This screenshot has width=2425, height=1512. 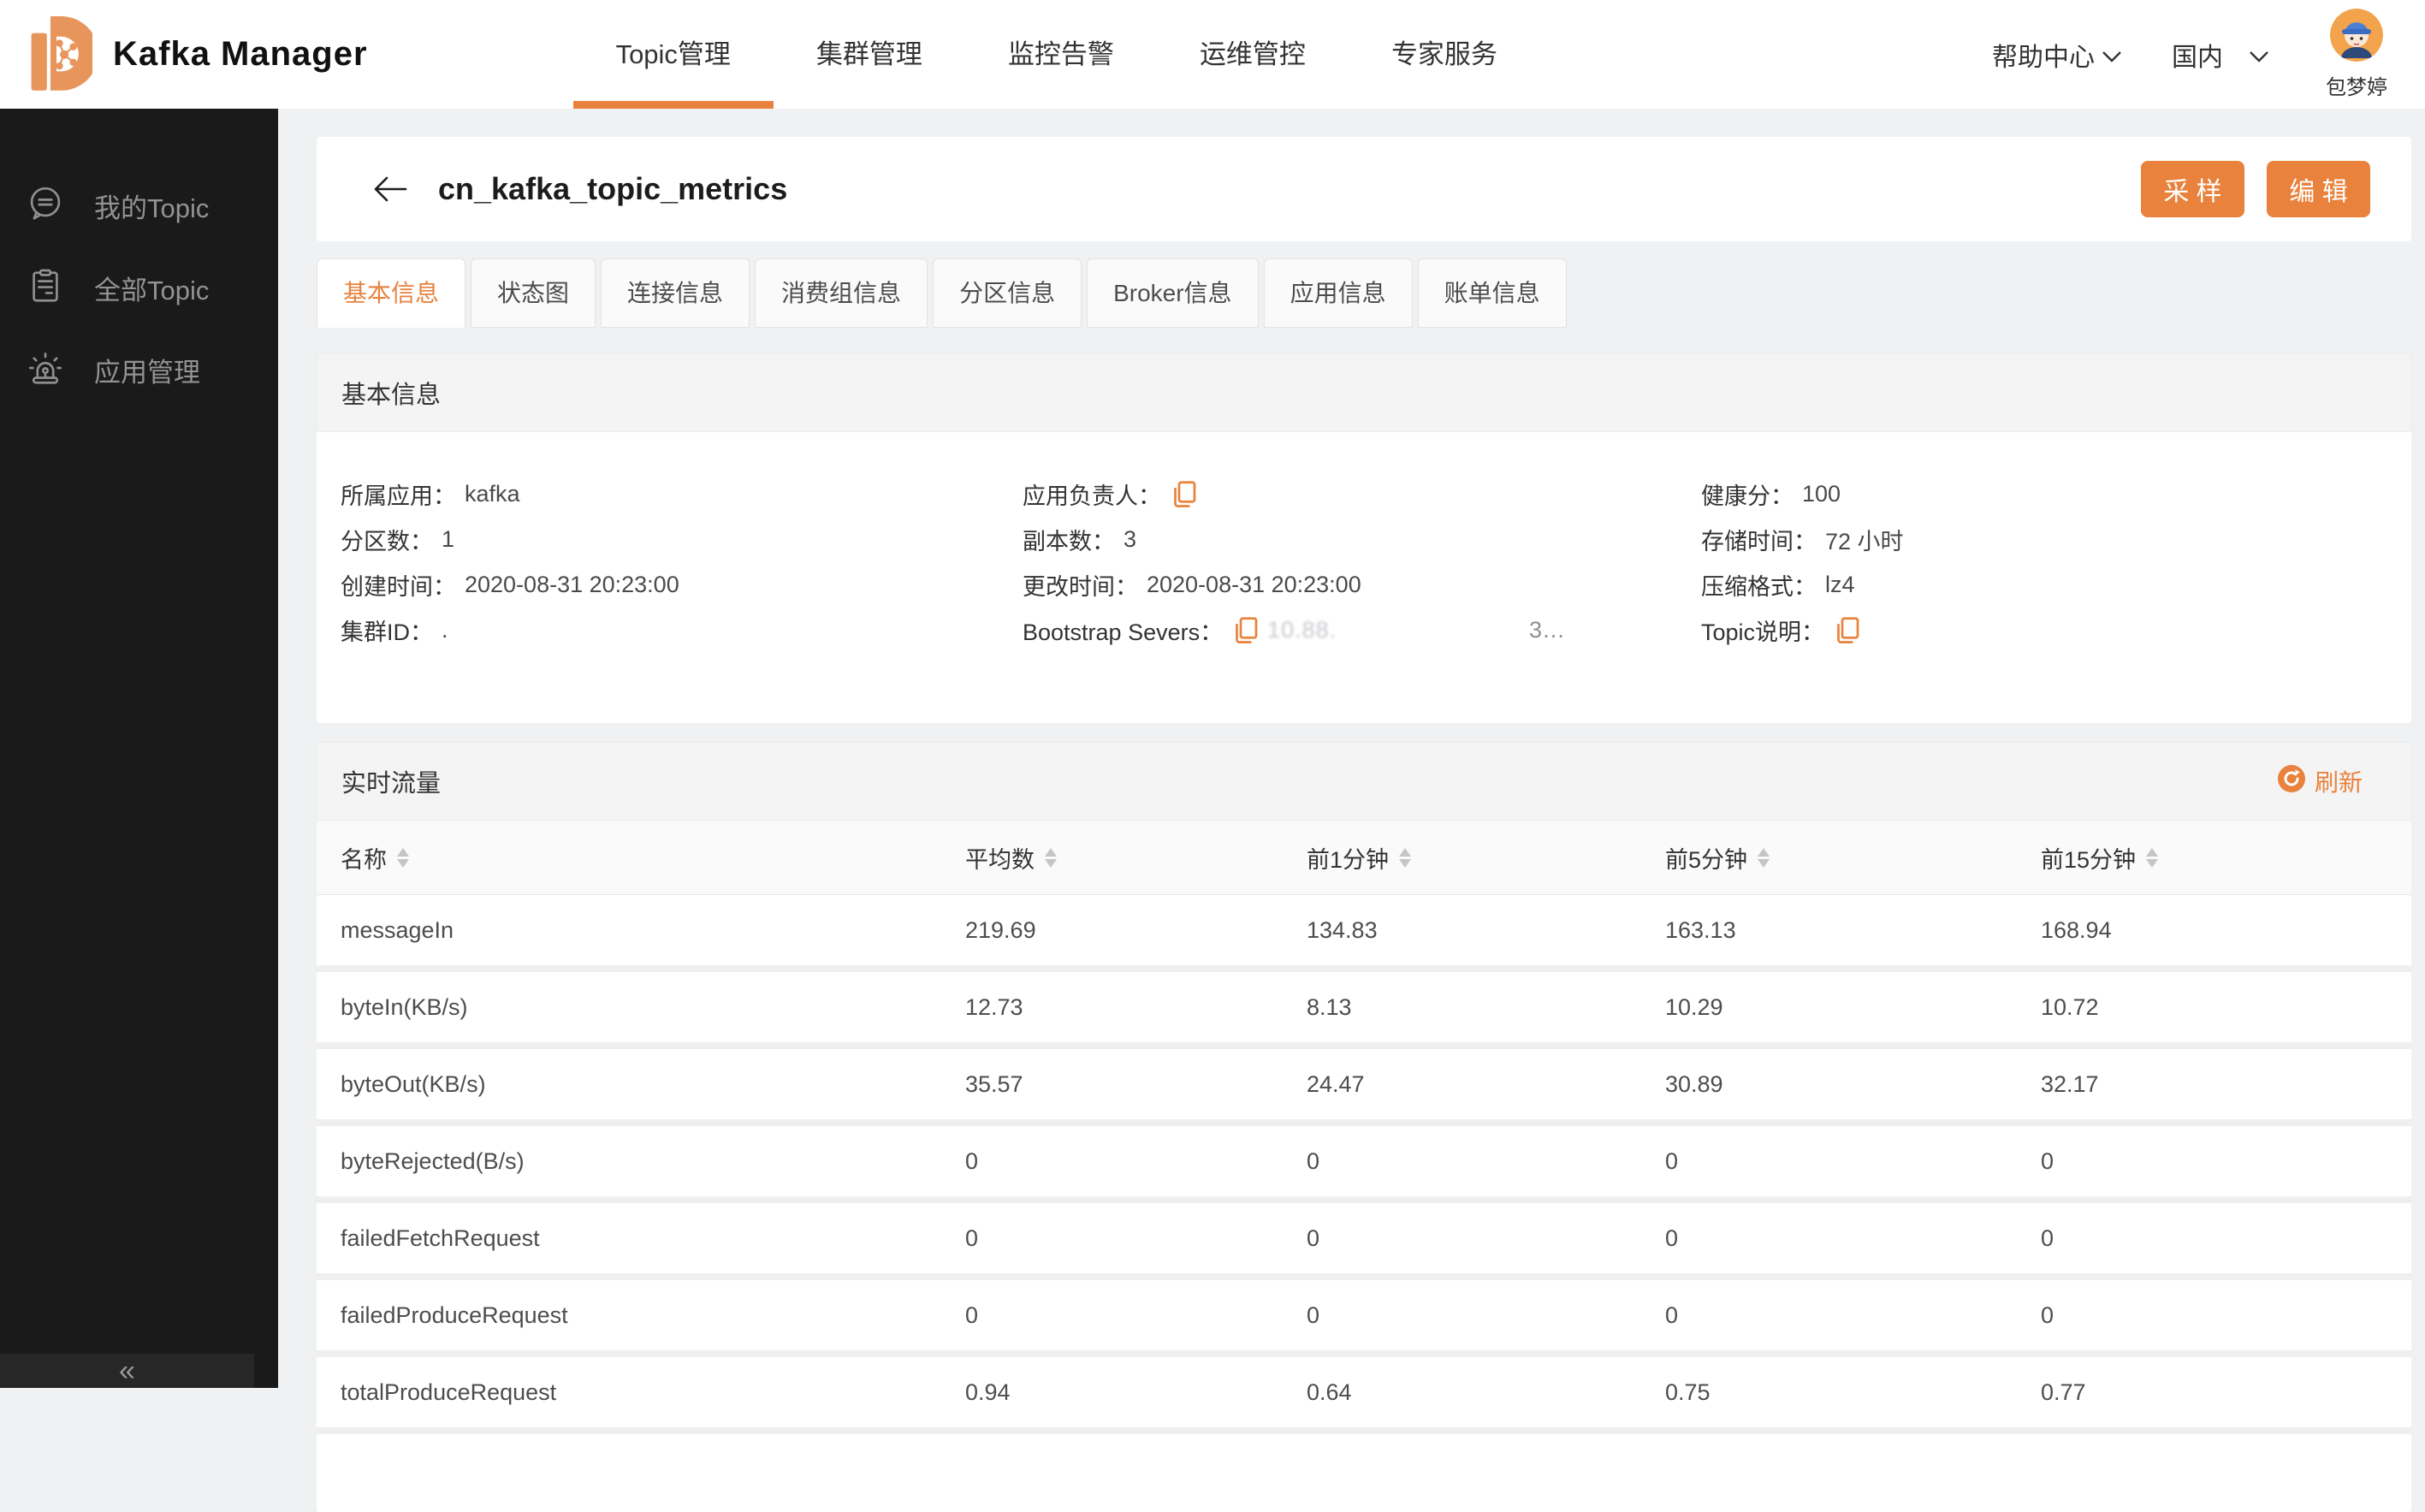 What do you see at coordinates (493, 494) in the screenshot?
I see `field-value: kafka` at bounding box center [493, 494].